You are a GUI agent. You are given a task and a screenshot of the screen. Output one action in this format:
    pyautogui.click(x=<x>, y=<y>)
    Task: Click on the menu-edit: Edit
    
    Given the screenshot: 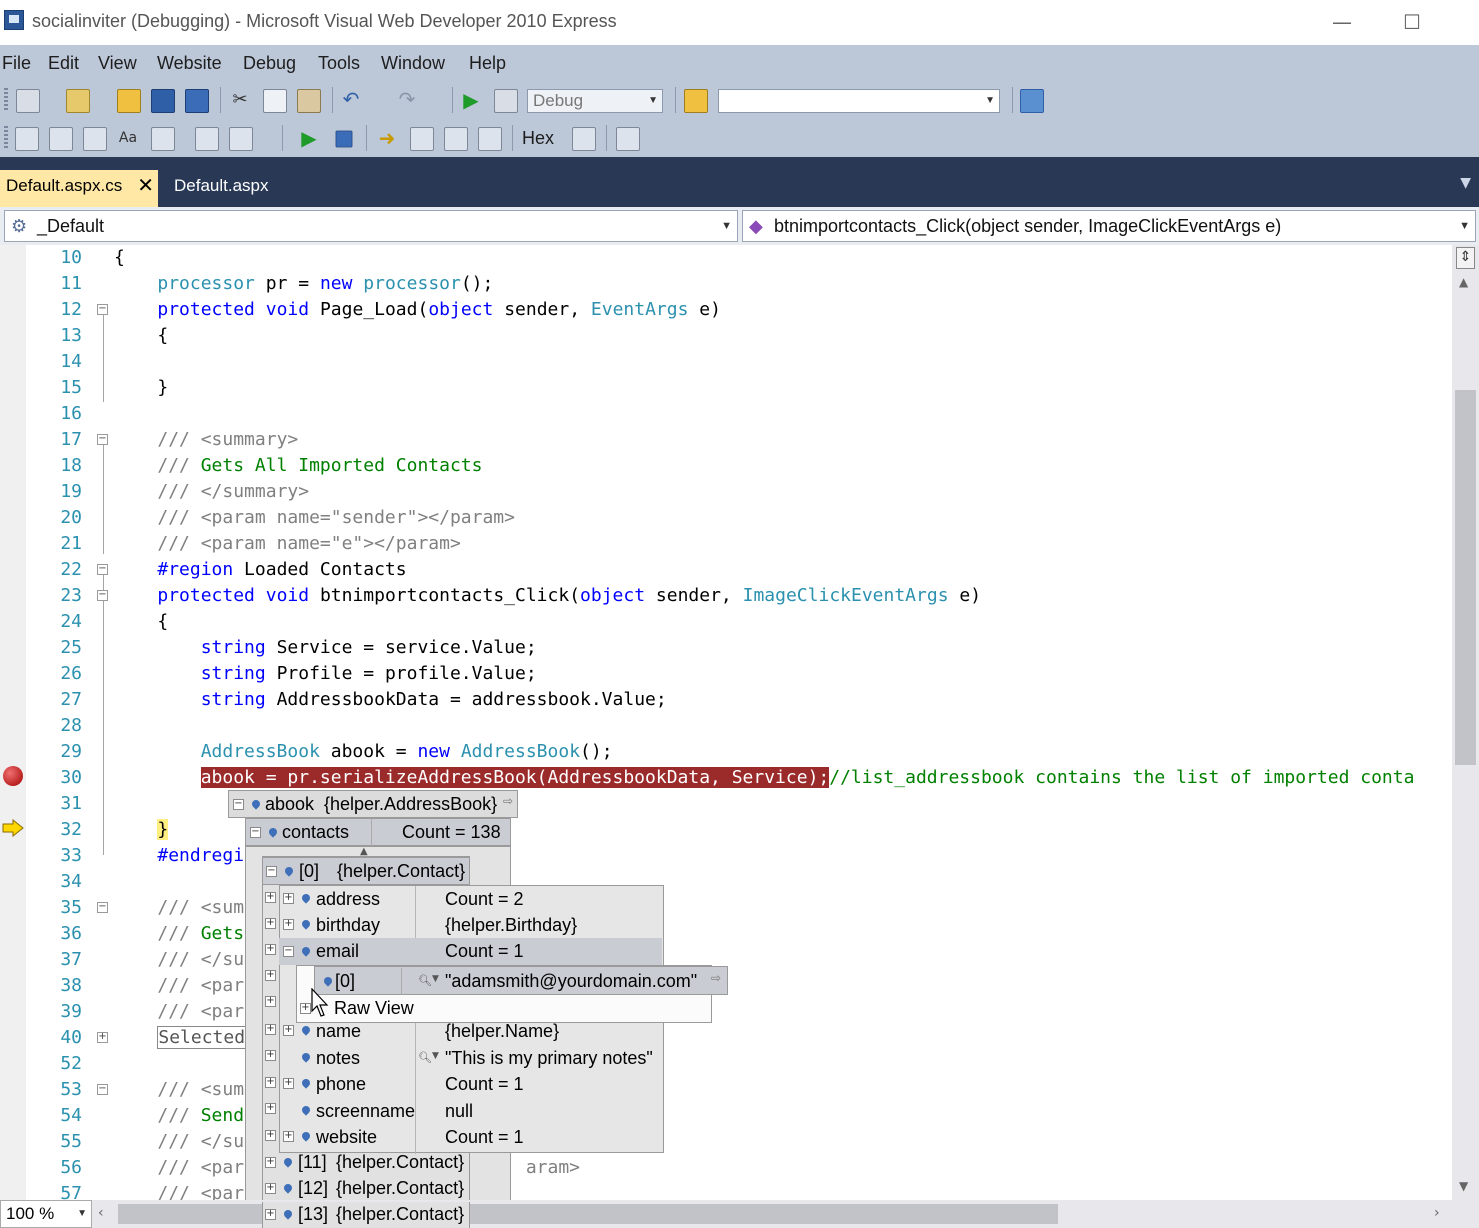 What is the action you would take?
    pyautogui.click(x=63, y=63)
    